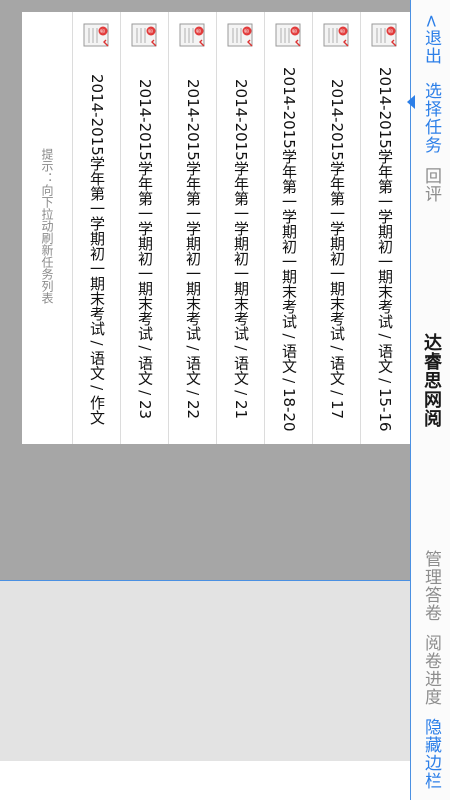 The image size is (450, 800). Describe the element at coordinates (289, 249) in the screenshot. I see `task-label: 2014-2015学年第一学期初一期末考试 / 语文 / 18-20` at that location.